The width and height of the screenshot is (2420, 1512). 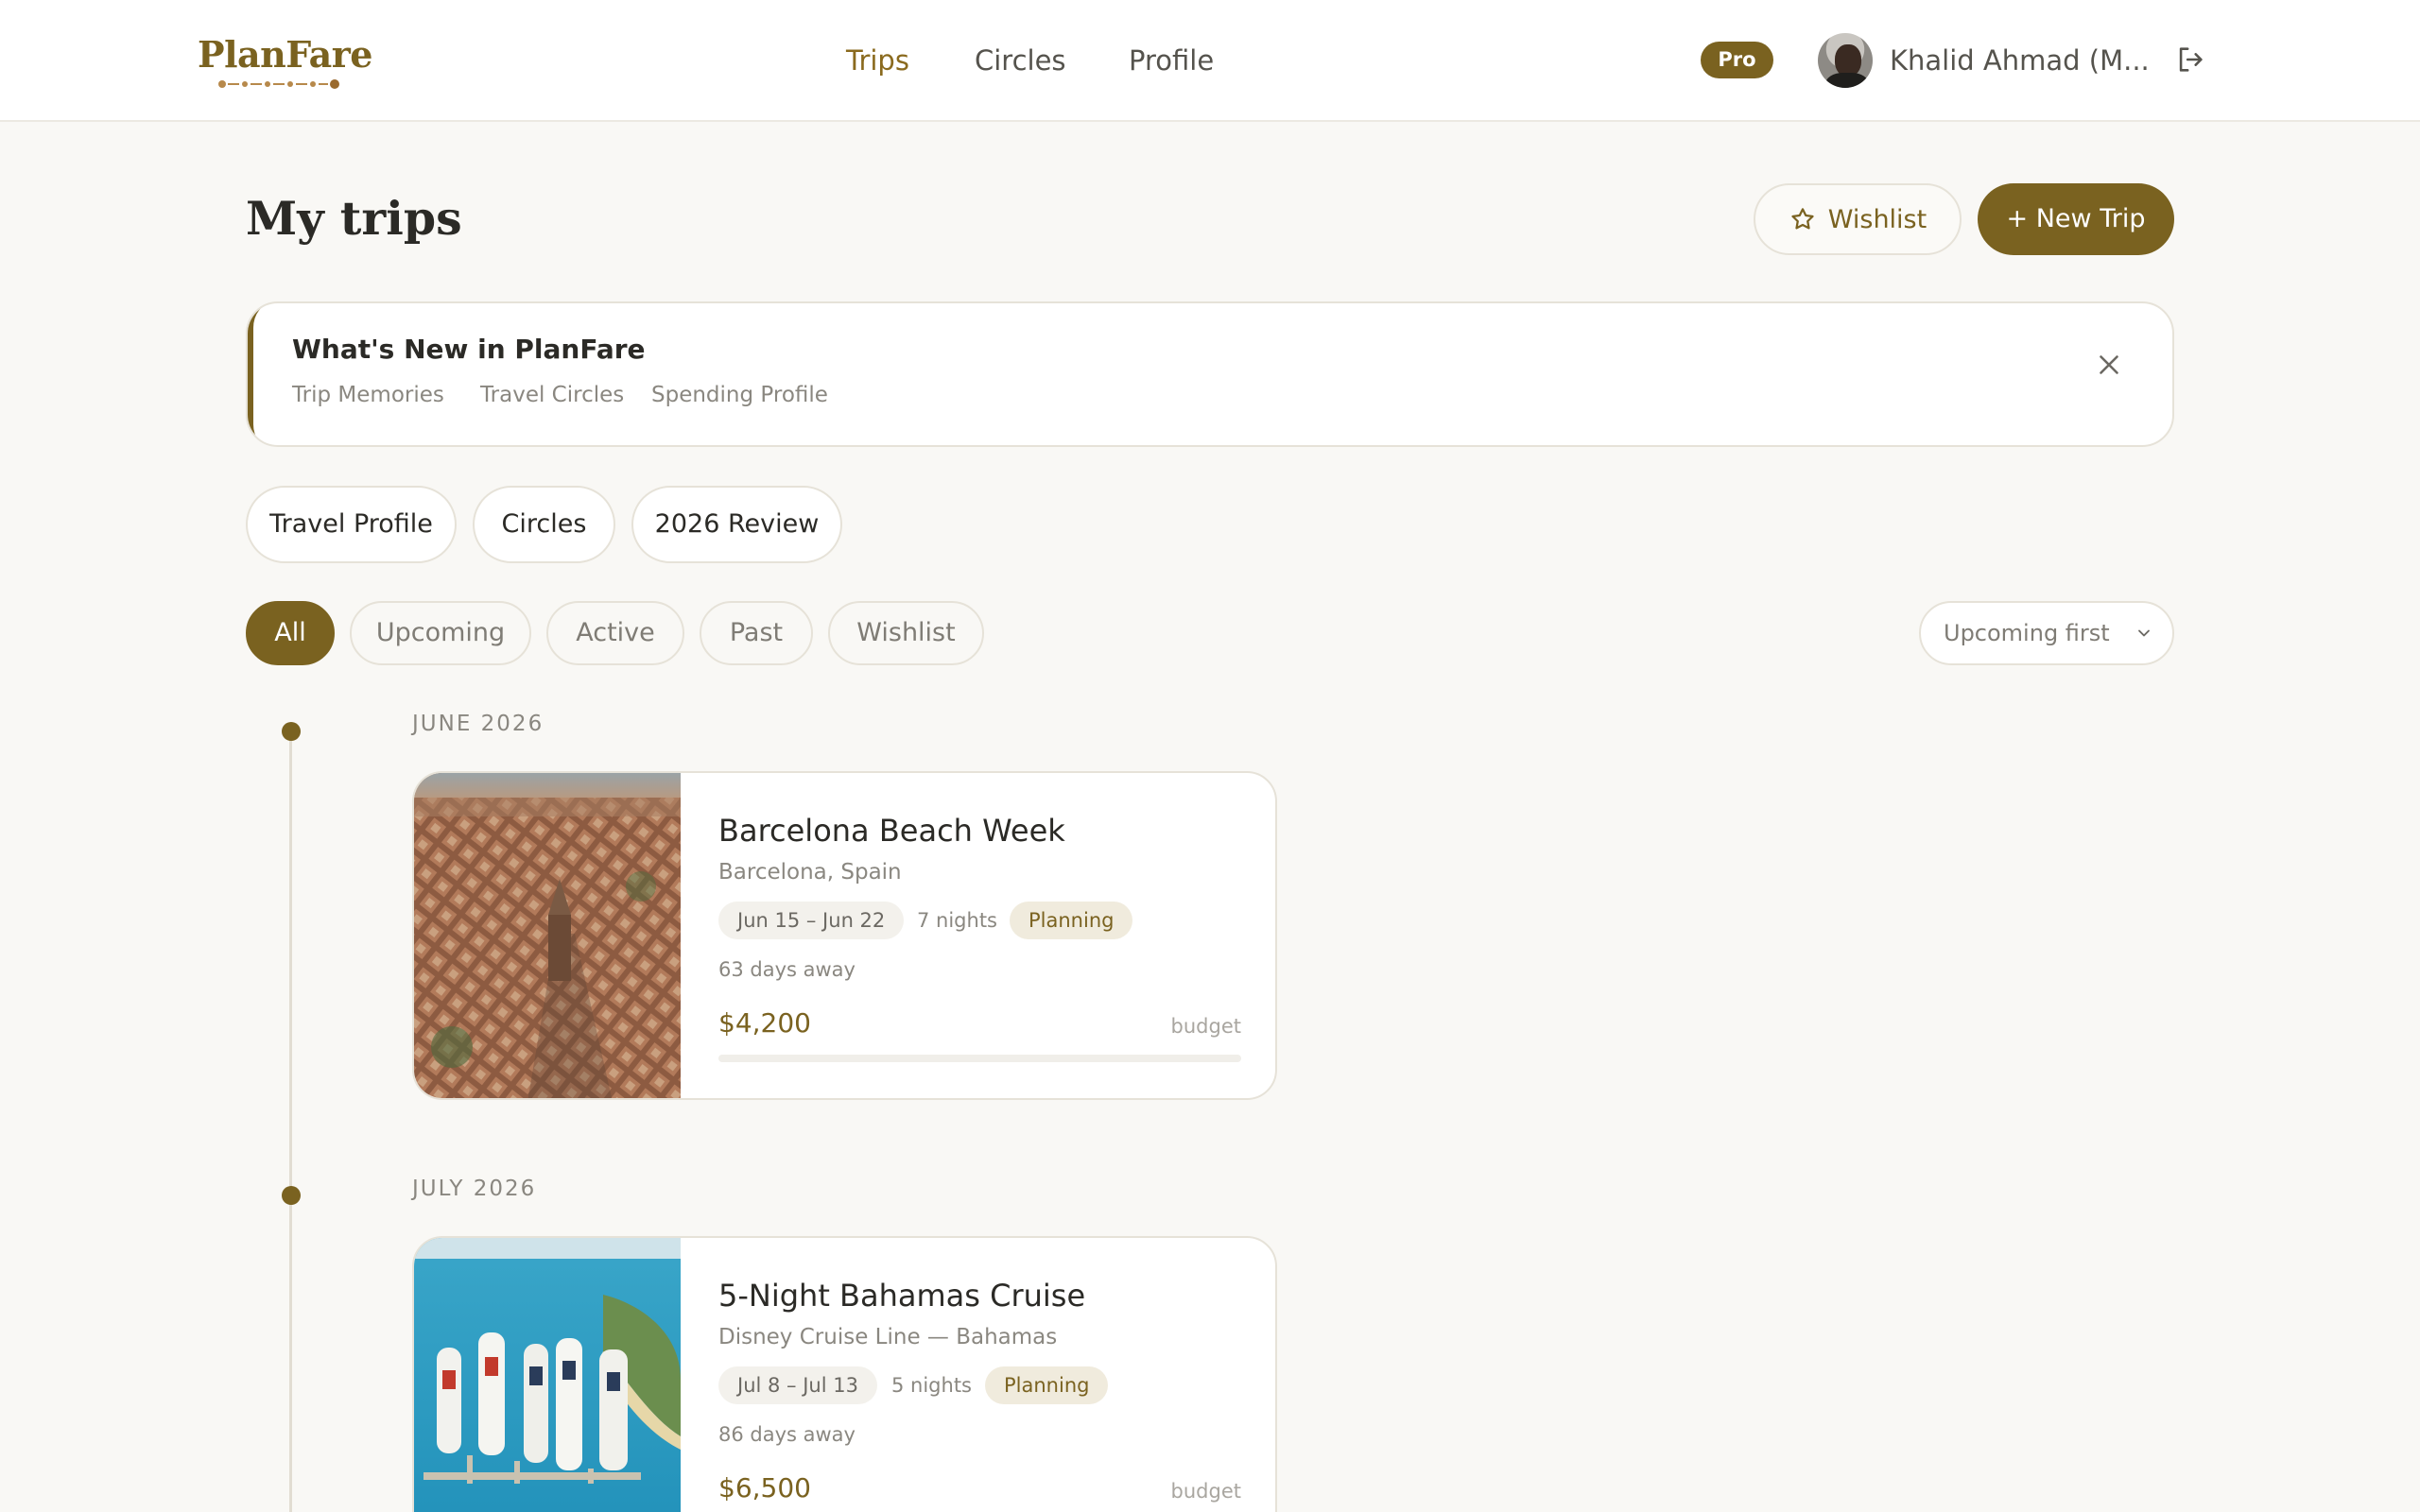 I want to click on new-trip-button: + New Trip, so click(x=2076, y=219).